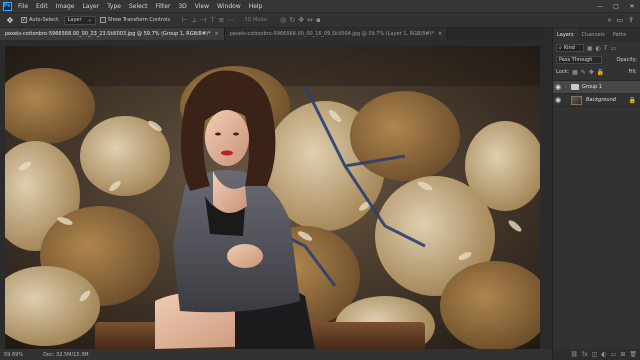 Image resolution: width=640 pixels, height=360 pixels. What do you see at coordinates (590, 48) in the screenshot?
I see `pixel-filter-icon: ▣` at bounding box center [590, 48].